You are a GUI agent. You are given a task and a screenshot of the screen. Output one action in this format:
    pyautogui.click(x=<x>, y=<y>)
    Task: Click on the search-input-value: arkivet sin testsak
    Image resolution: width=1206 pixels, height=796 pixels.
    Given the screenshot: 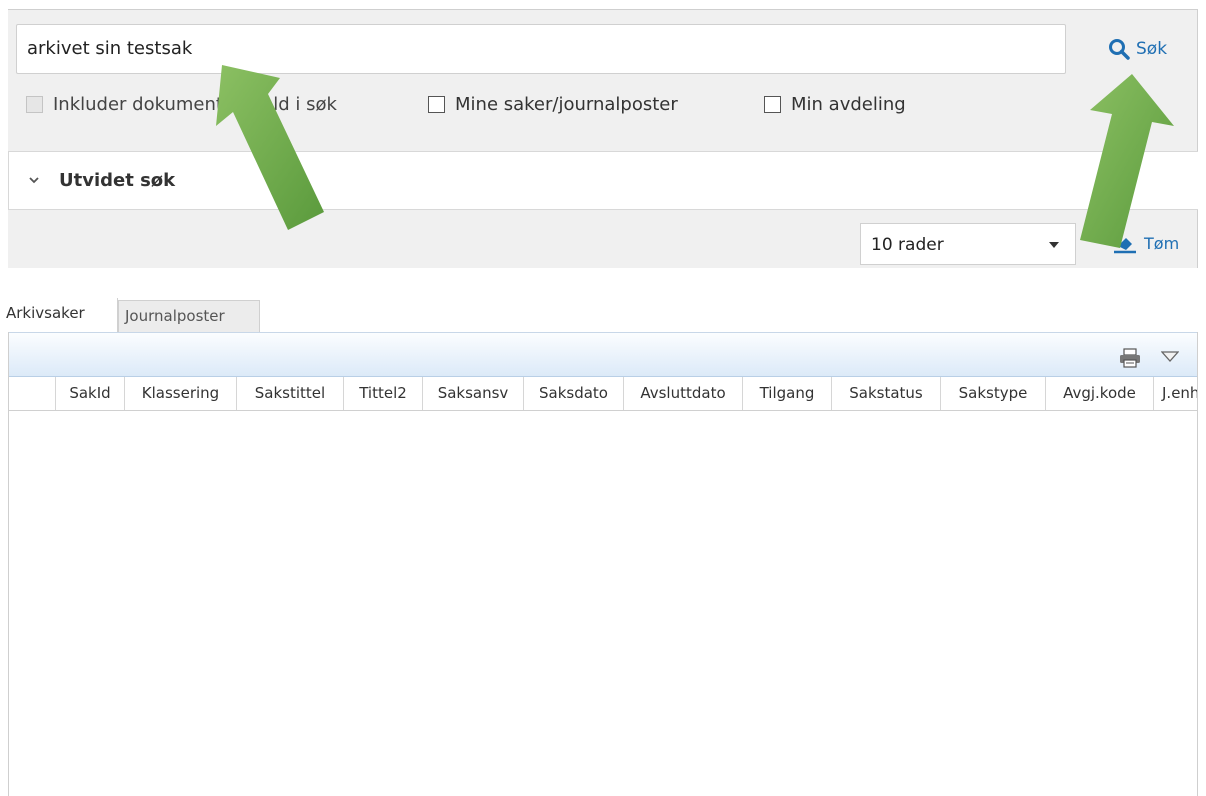 What is the action you would take?
    pyautogui.click(x=109, y=48)
    